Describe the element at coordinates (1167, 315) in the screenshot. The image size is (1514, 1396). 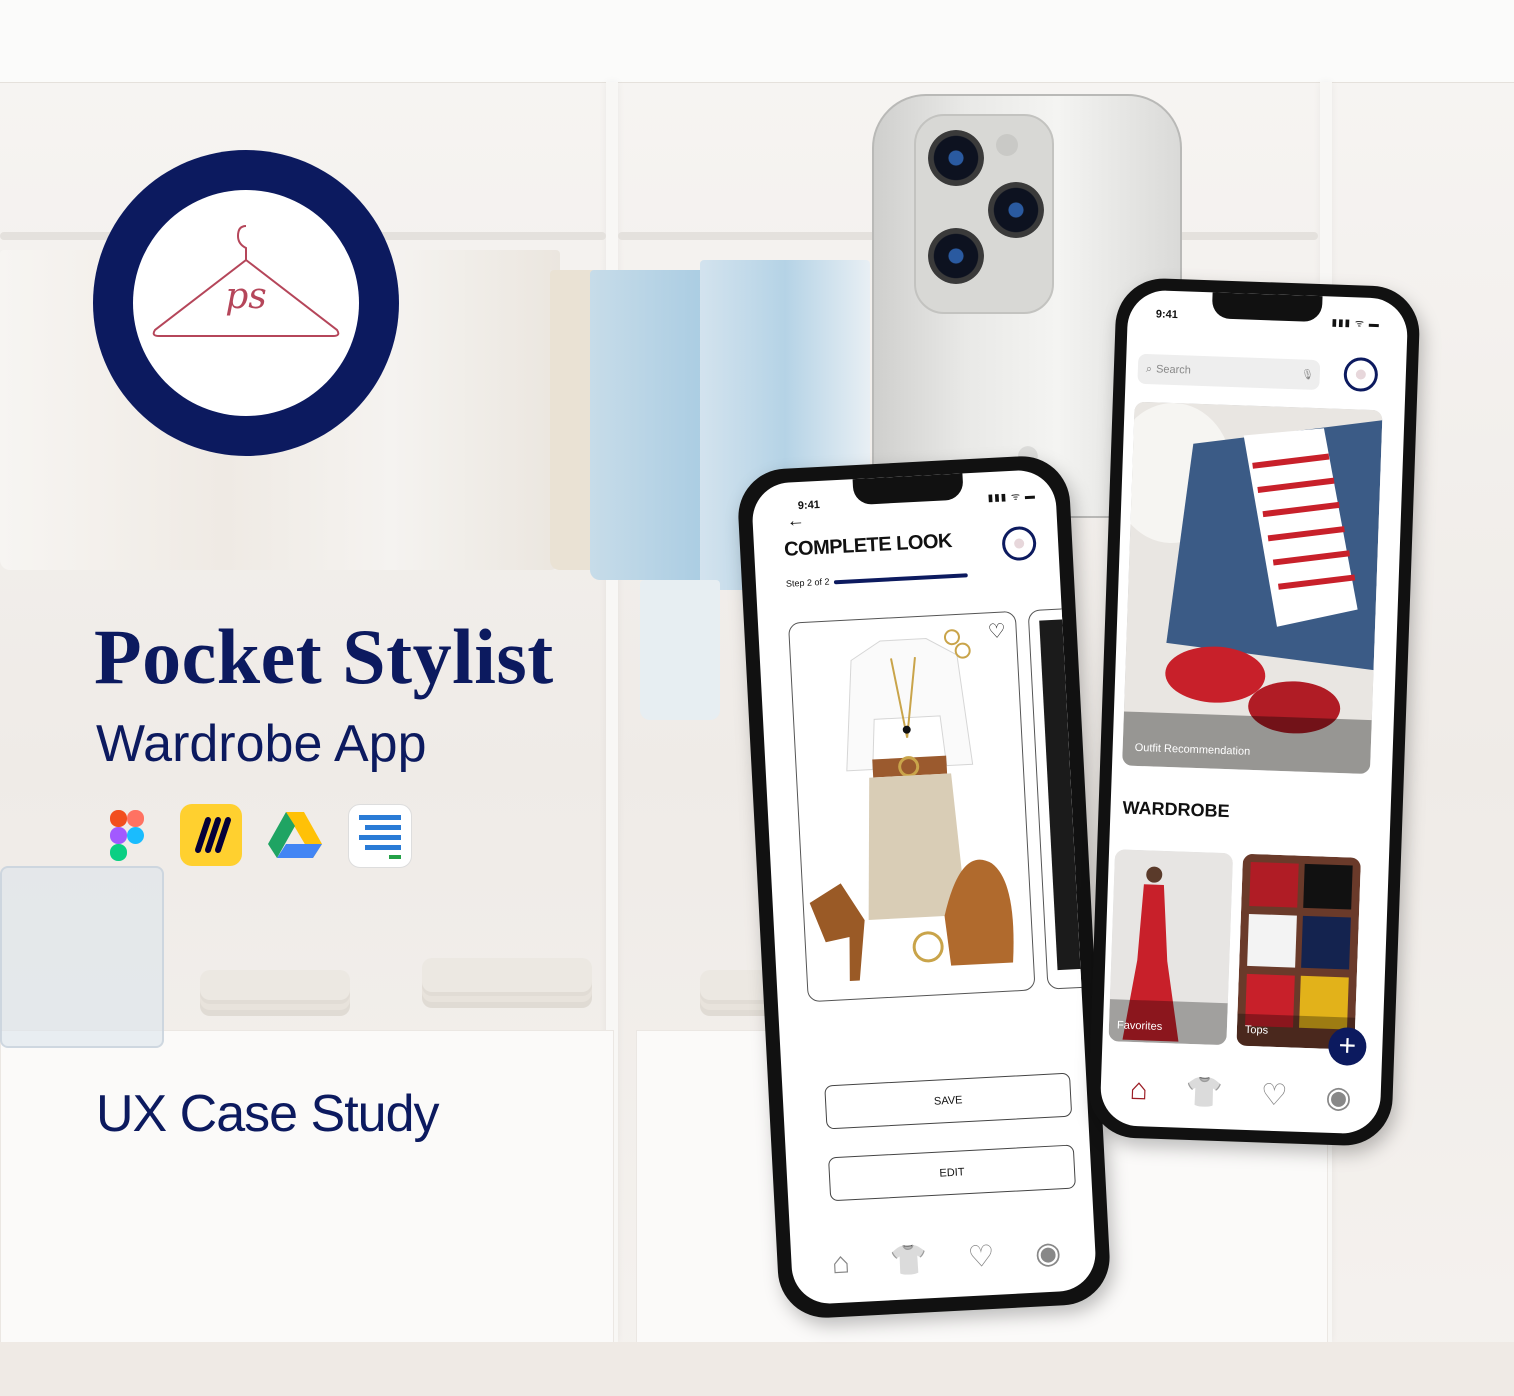
I see `status-time: 9:41` at that location.